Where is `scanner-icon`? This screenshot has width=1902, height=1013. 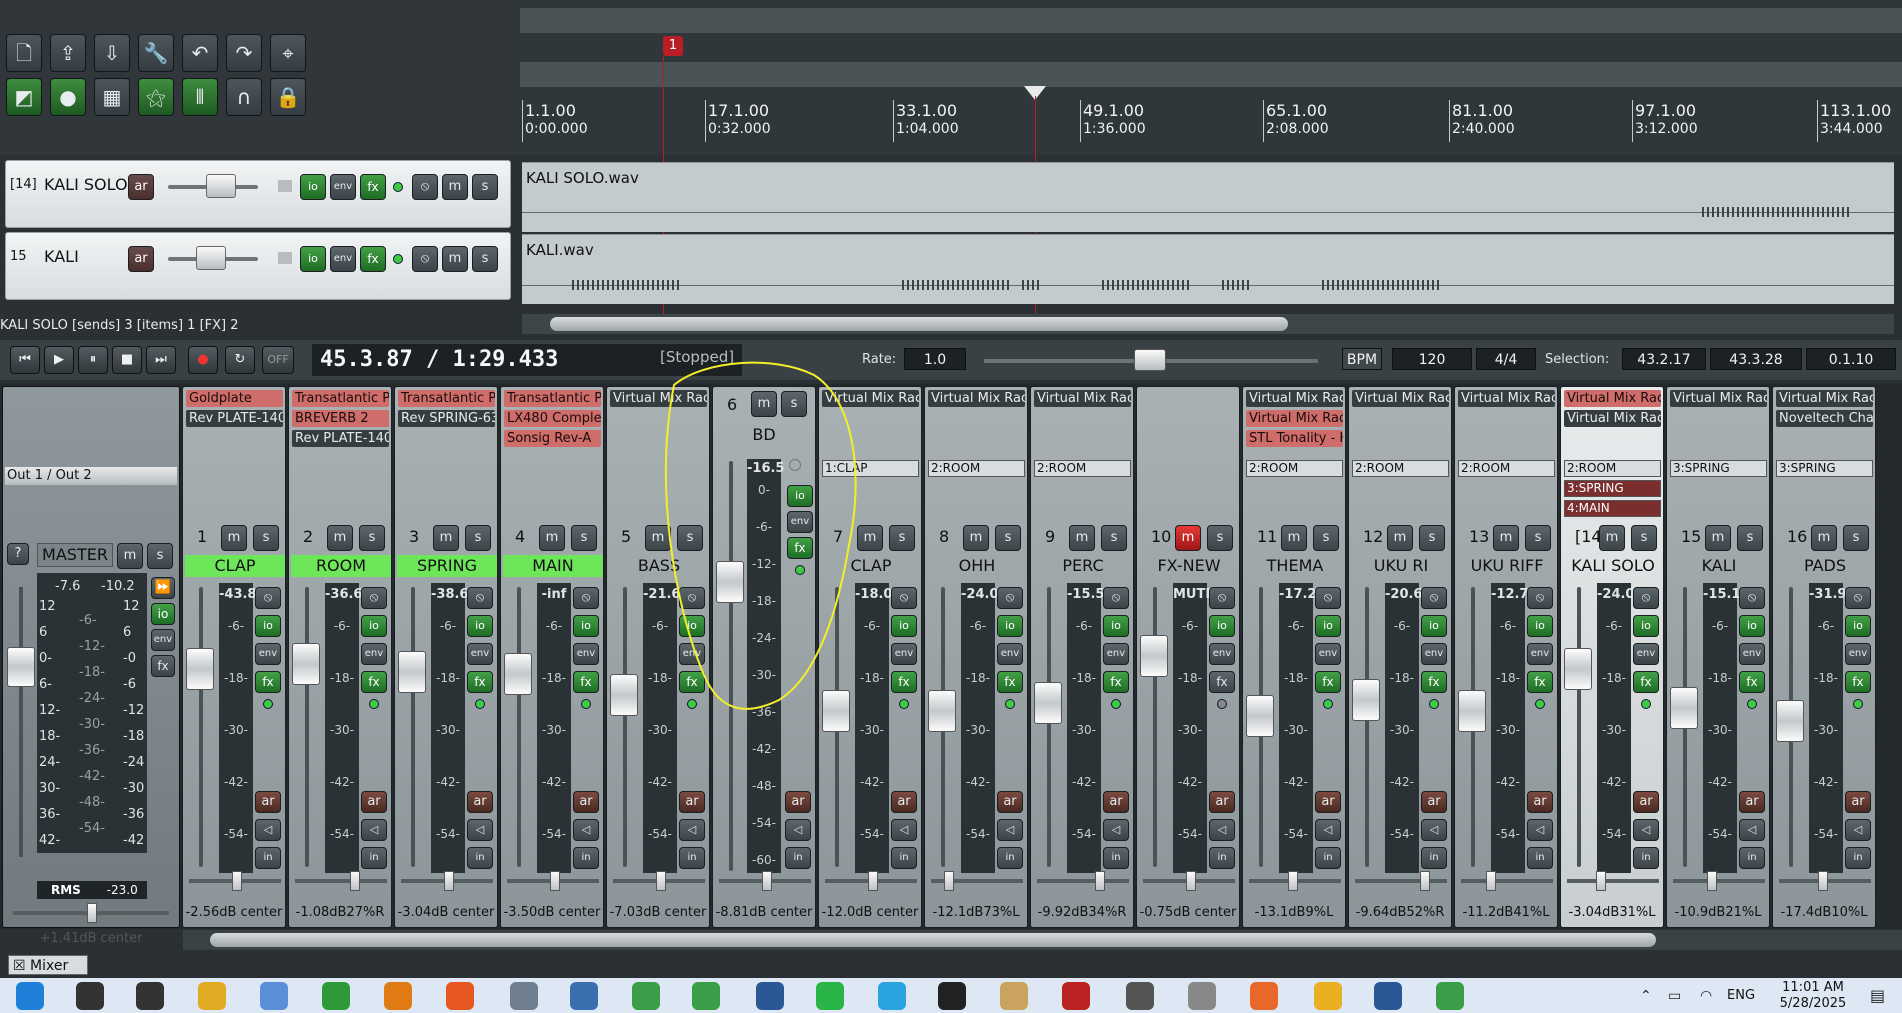
scanner-icon is located at coordinates (1202, 996).